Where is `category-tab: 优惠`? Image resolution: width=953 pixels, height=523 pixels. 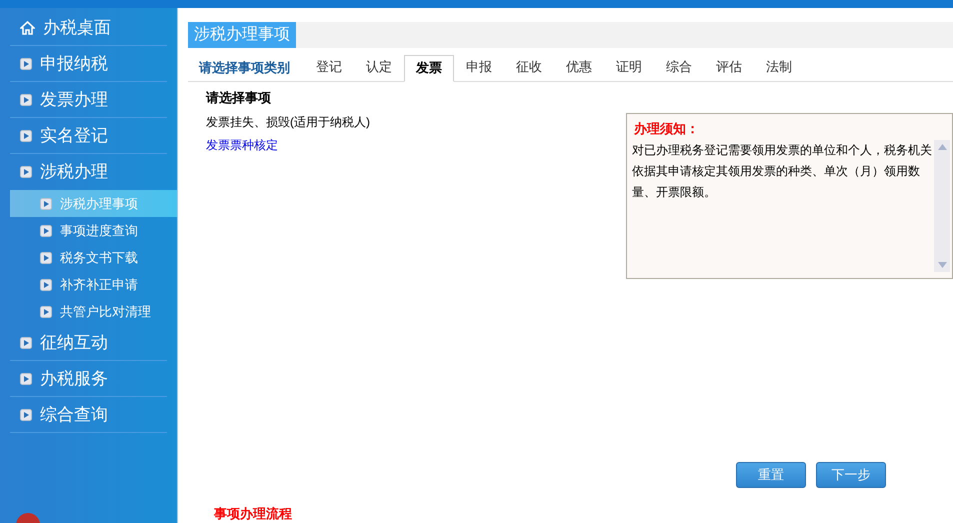
category-tab: 优惠 is located at coordinates (579, 67).